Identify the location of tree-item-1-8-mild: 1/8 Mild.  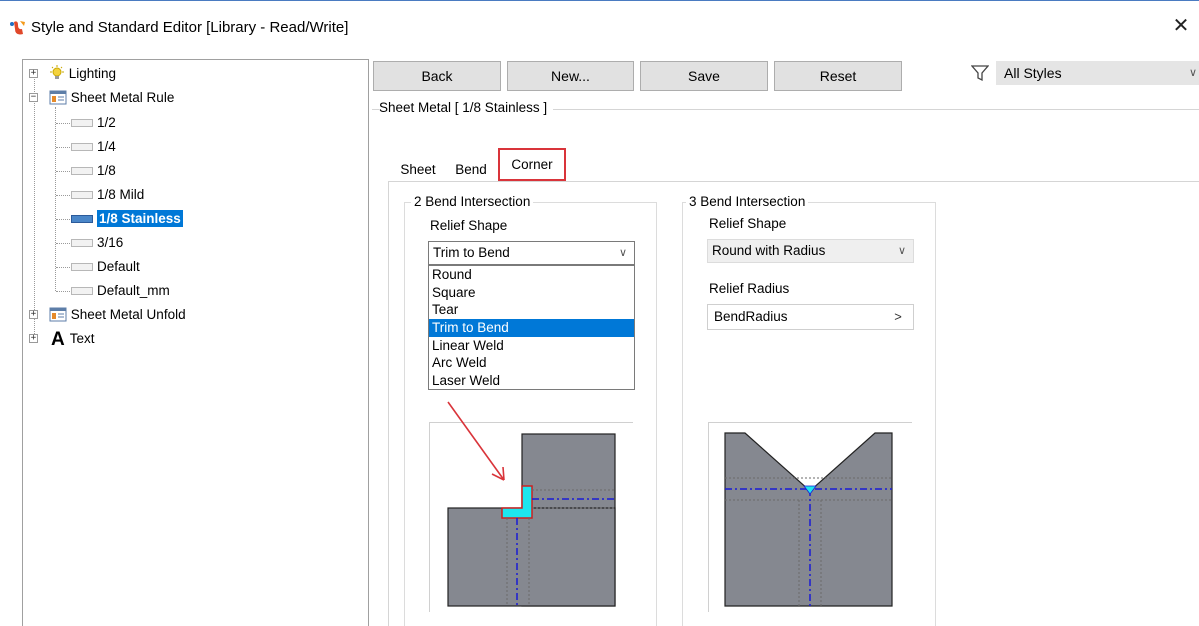
(107, 195).